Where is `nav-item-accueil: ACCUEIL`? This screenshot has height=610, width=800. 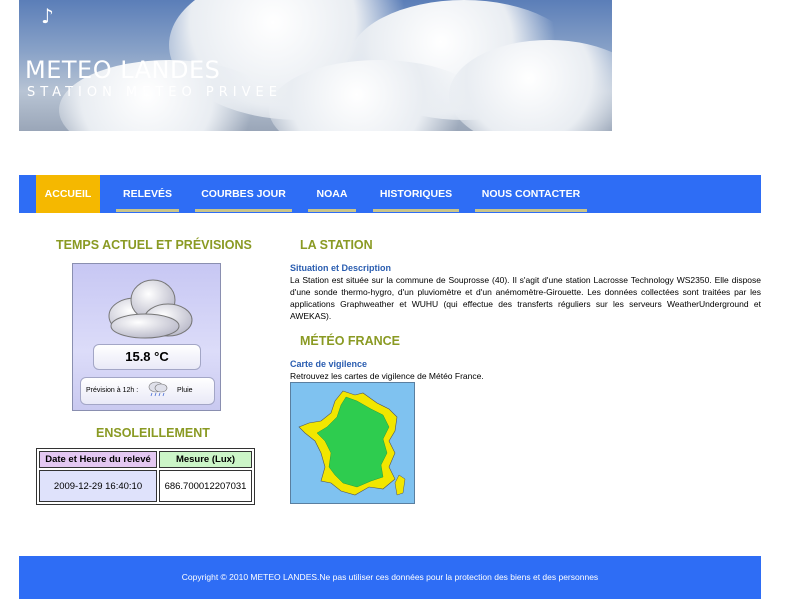
nav-item-accueil: ACCUEIL is located at coordinates (68, 194).